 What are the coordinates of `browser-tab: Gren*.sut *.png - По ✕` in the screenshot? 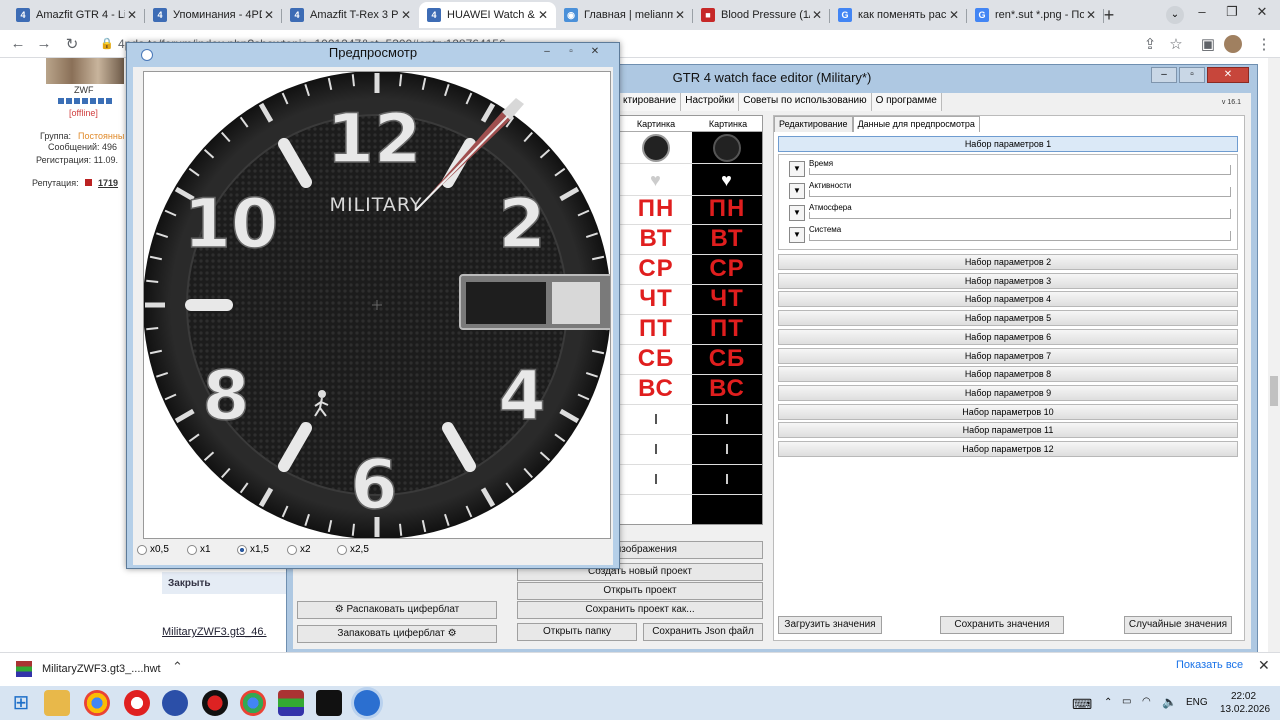 It's located at (1035, 15).